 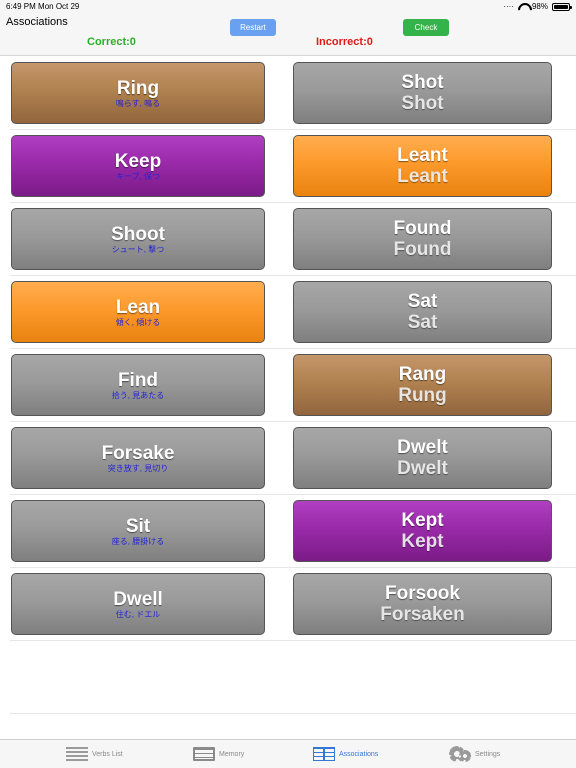 I want to click on base-verb-word: Sit, so click(x=138, y=526).